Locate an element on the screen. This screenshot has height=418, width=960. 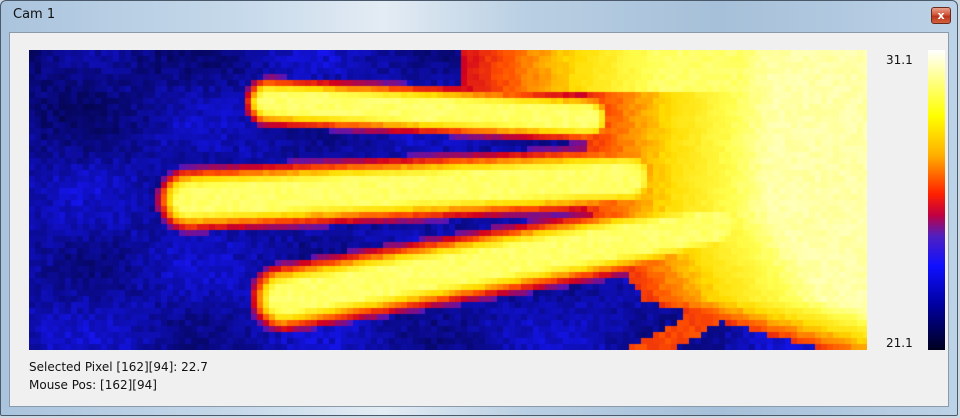
scale-max-label: 31.1 is located at coordinates (899, 60).